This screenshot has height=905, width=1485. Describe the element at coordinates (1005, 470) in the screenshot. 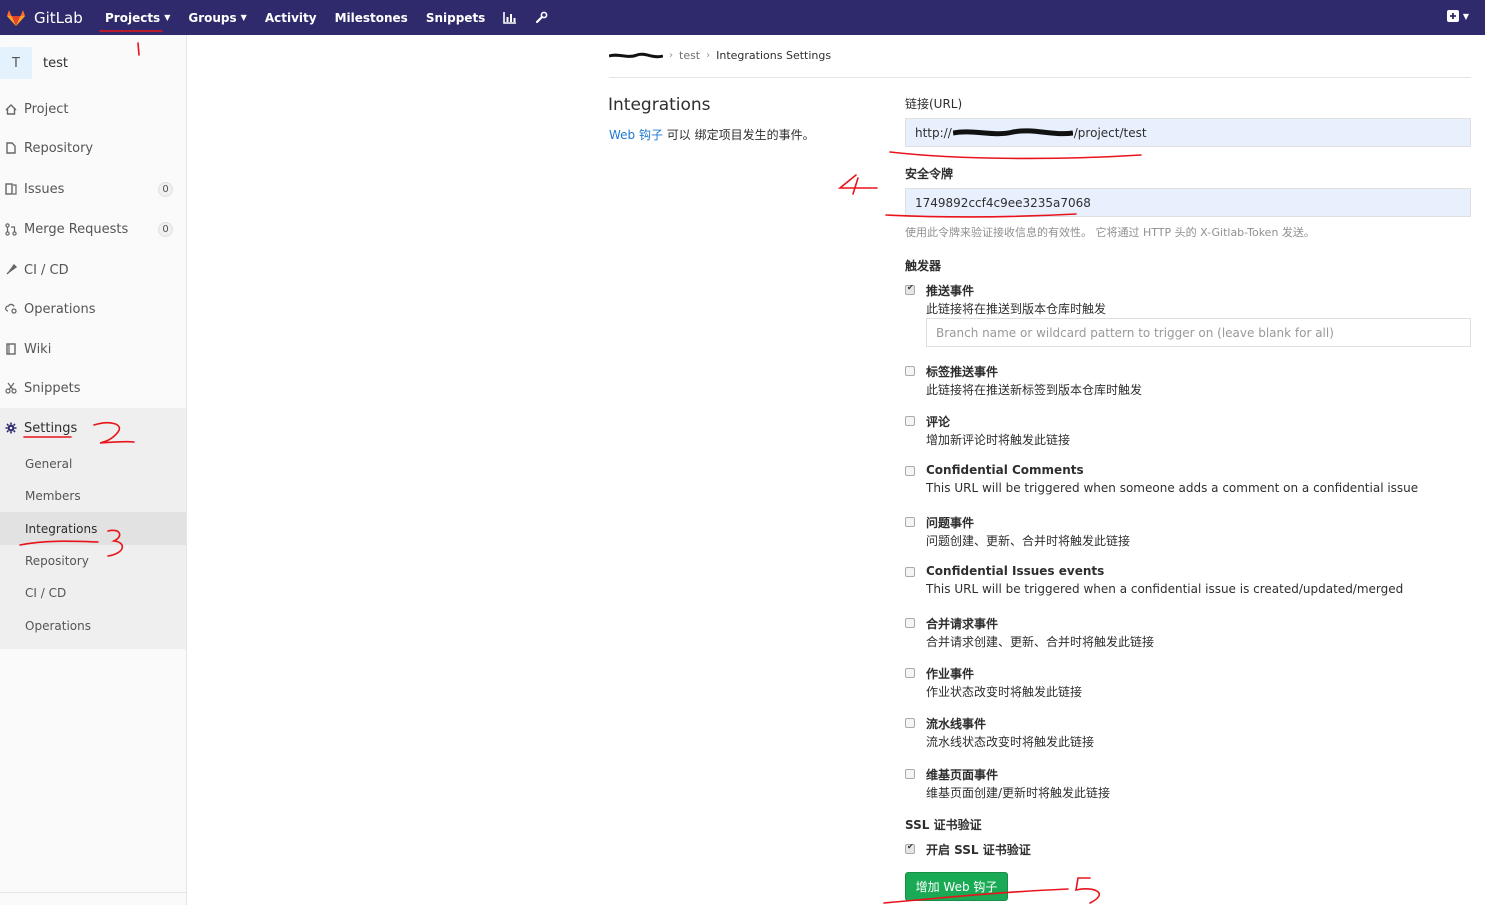

I see `trigger-title: Confidential Comments` at that location.